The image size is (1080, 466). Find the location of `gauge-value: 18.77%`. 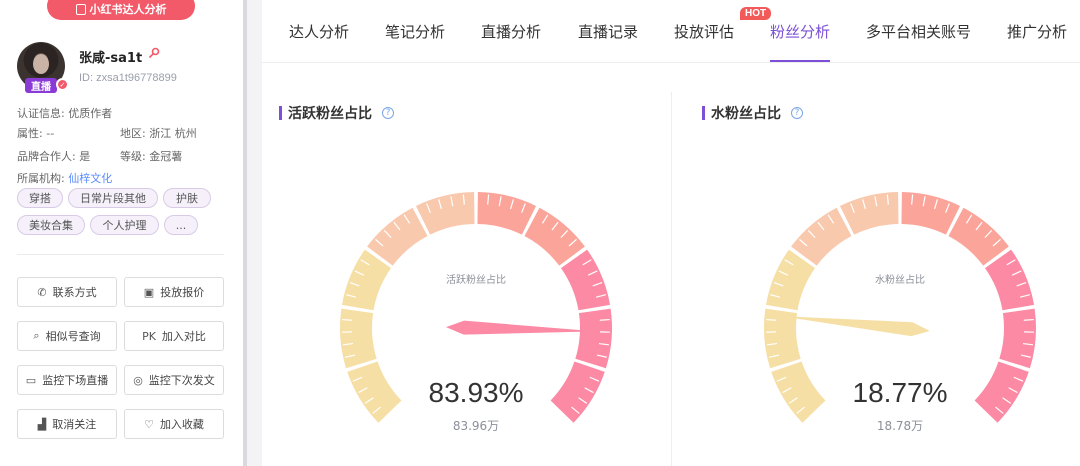

gauge-value: 18.77% is located at coordinates (900, 392).